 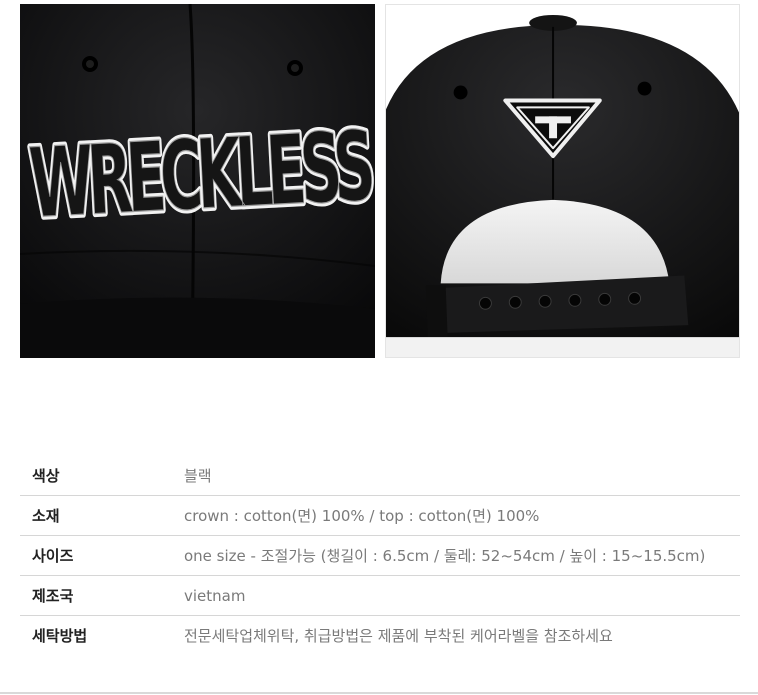 What do you see at coordinates (102, 476) in the screenshot?
I see `spec-label: 색상` at bounding box center [102, 476].